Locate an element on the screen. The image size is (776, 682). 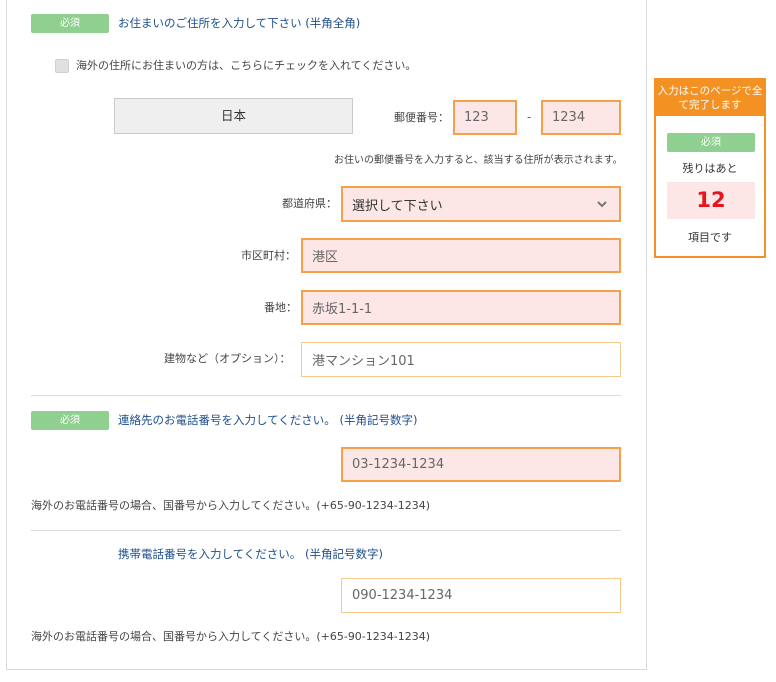
city-input: 港区 is located at coordinates (461, 255).